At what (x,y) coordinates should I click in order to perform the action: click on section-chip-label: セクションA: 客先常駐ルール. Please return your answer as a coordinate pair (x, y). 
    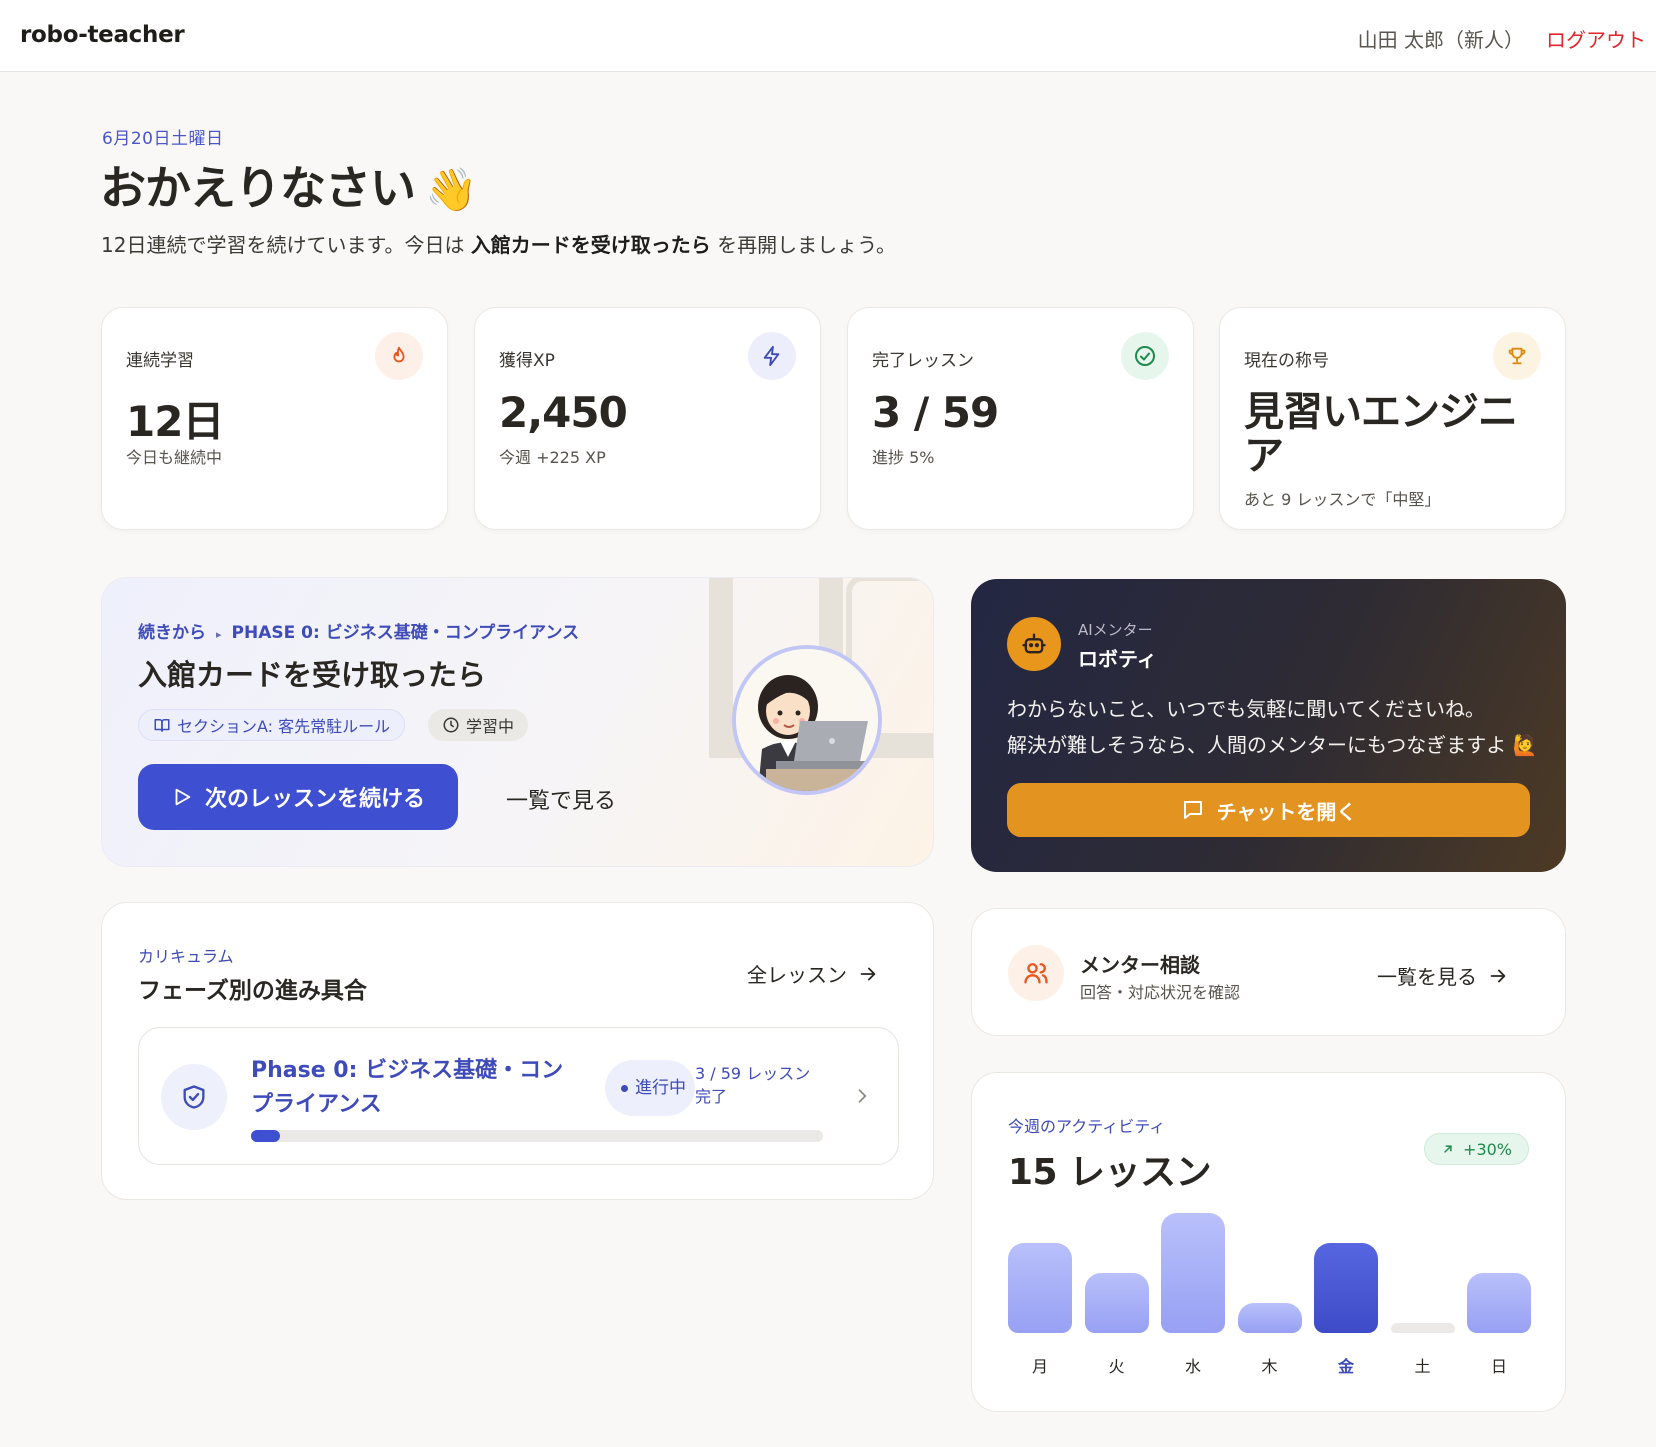
    Looking at the image, I should click on (284, 726).